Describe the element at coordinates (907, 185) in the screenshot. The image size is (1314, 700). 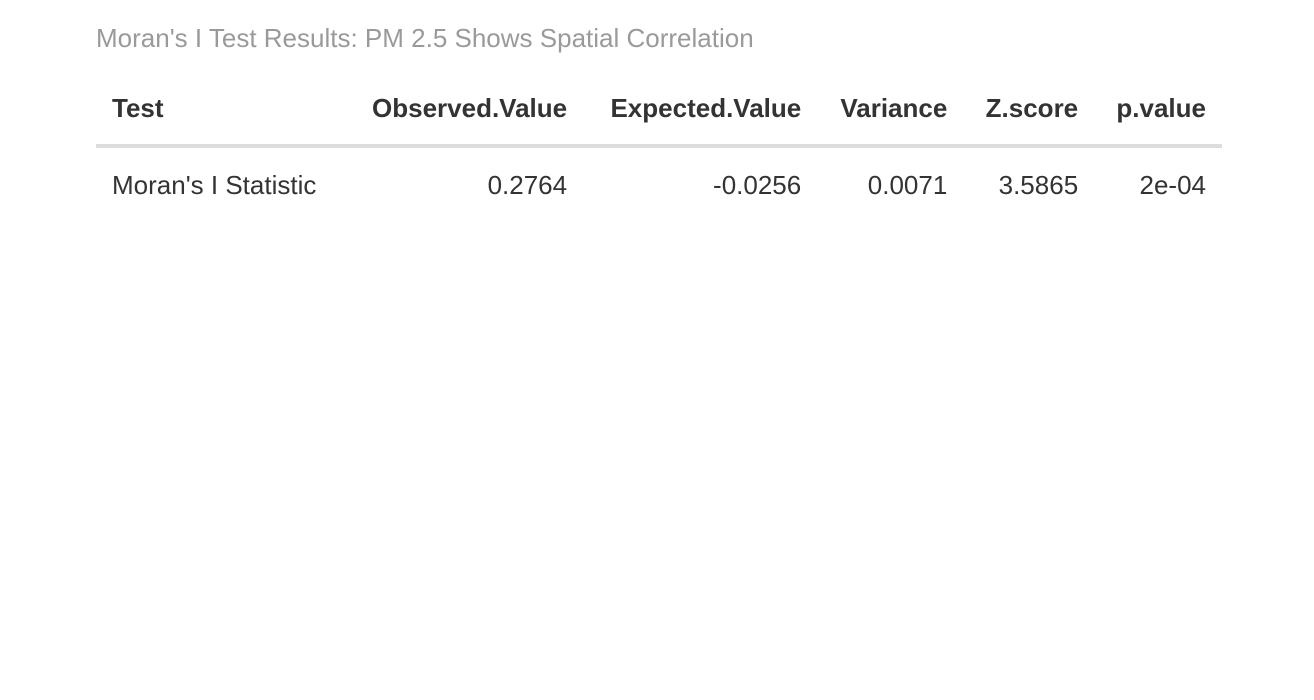
I see `cell-variance: 0.0071` at that location.